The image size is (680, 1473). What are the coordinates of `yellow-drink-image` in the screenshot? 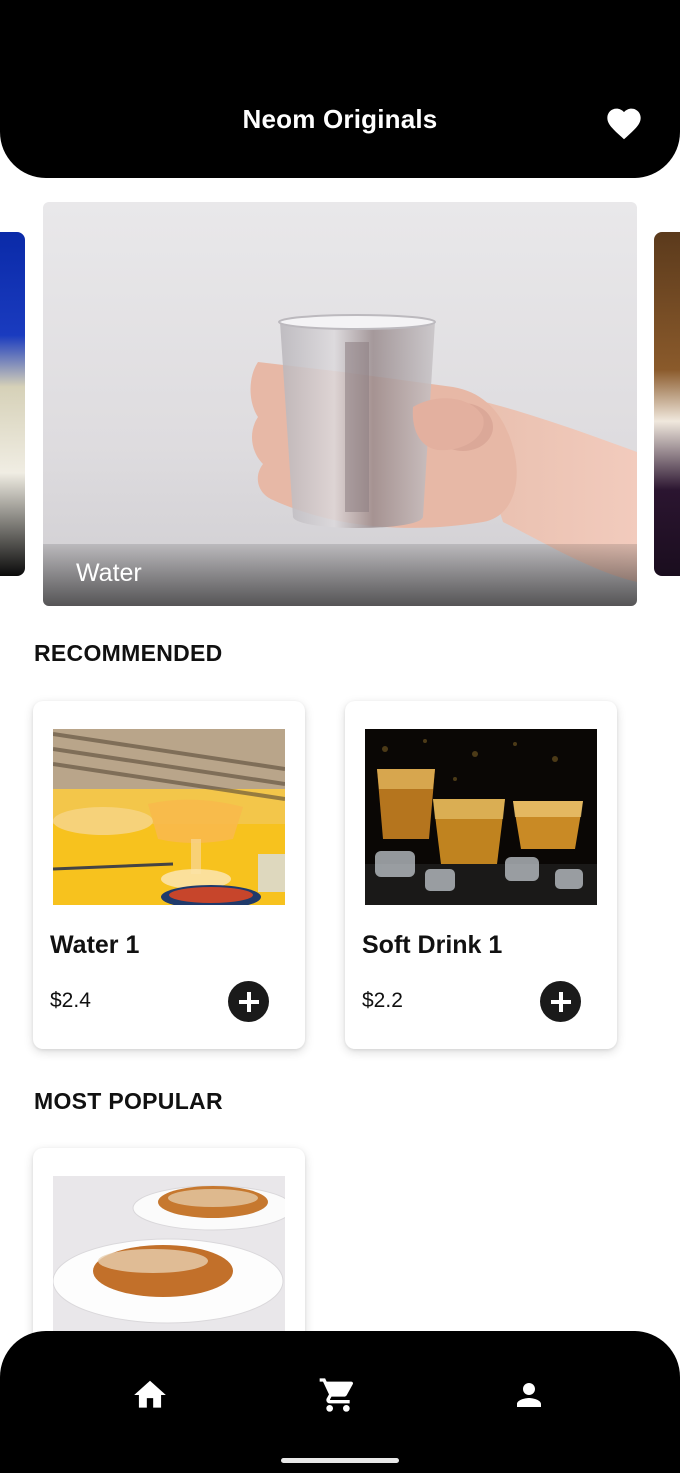 It's located at (169, 817).